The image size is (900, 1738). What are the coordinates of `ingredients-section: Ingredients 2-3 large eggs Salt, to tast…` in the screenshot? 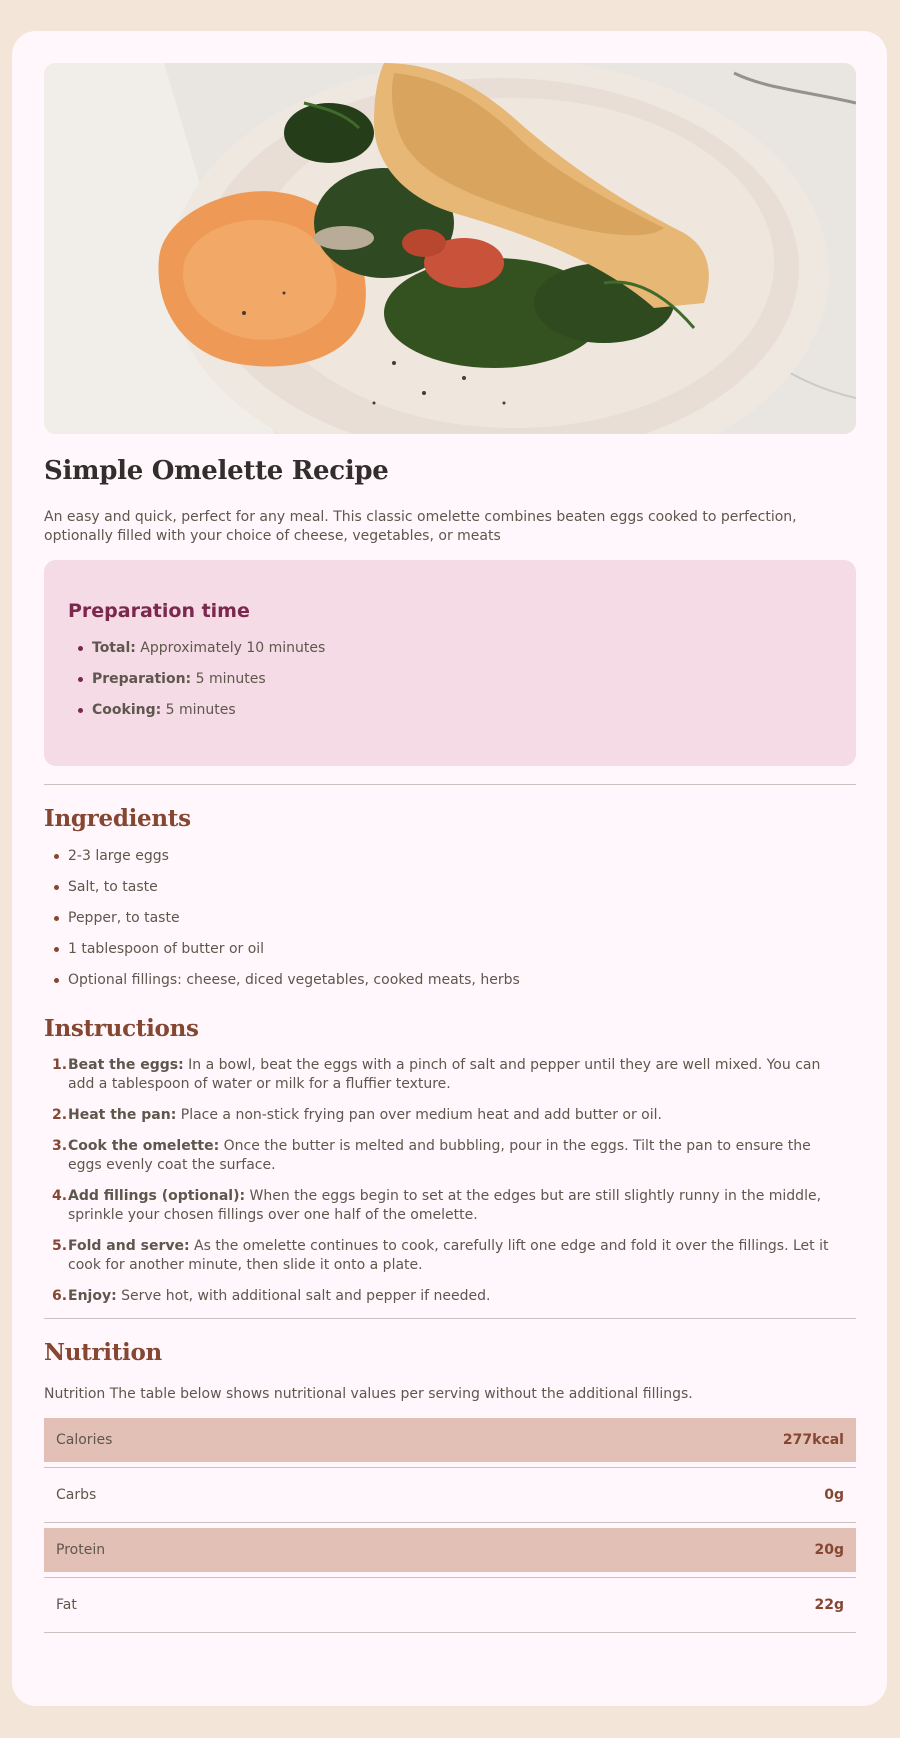 It's located at (450, 903).